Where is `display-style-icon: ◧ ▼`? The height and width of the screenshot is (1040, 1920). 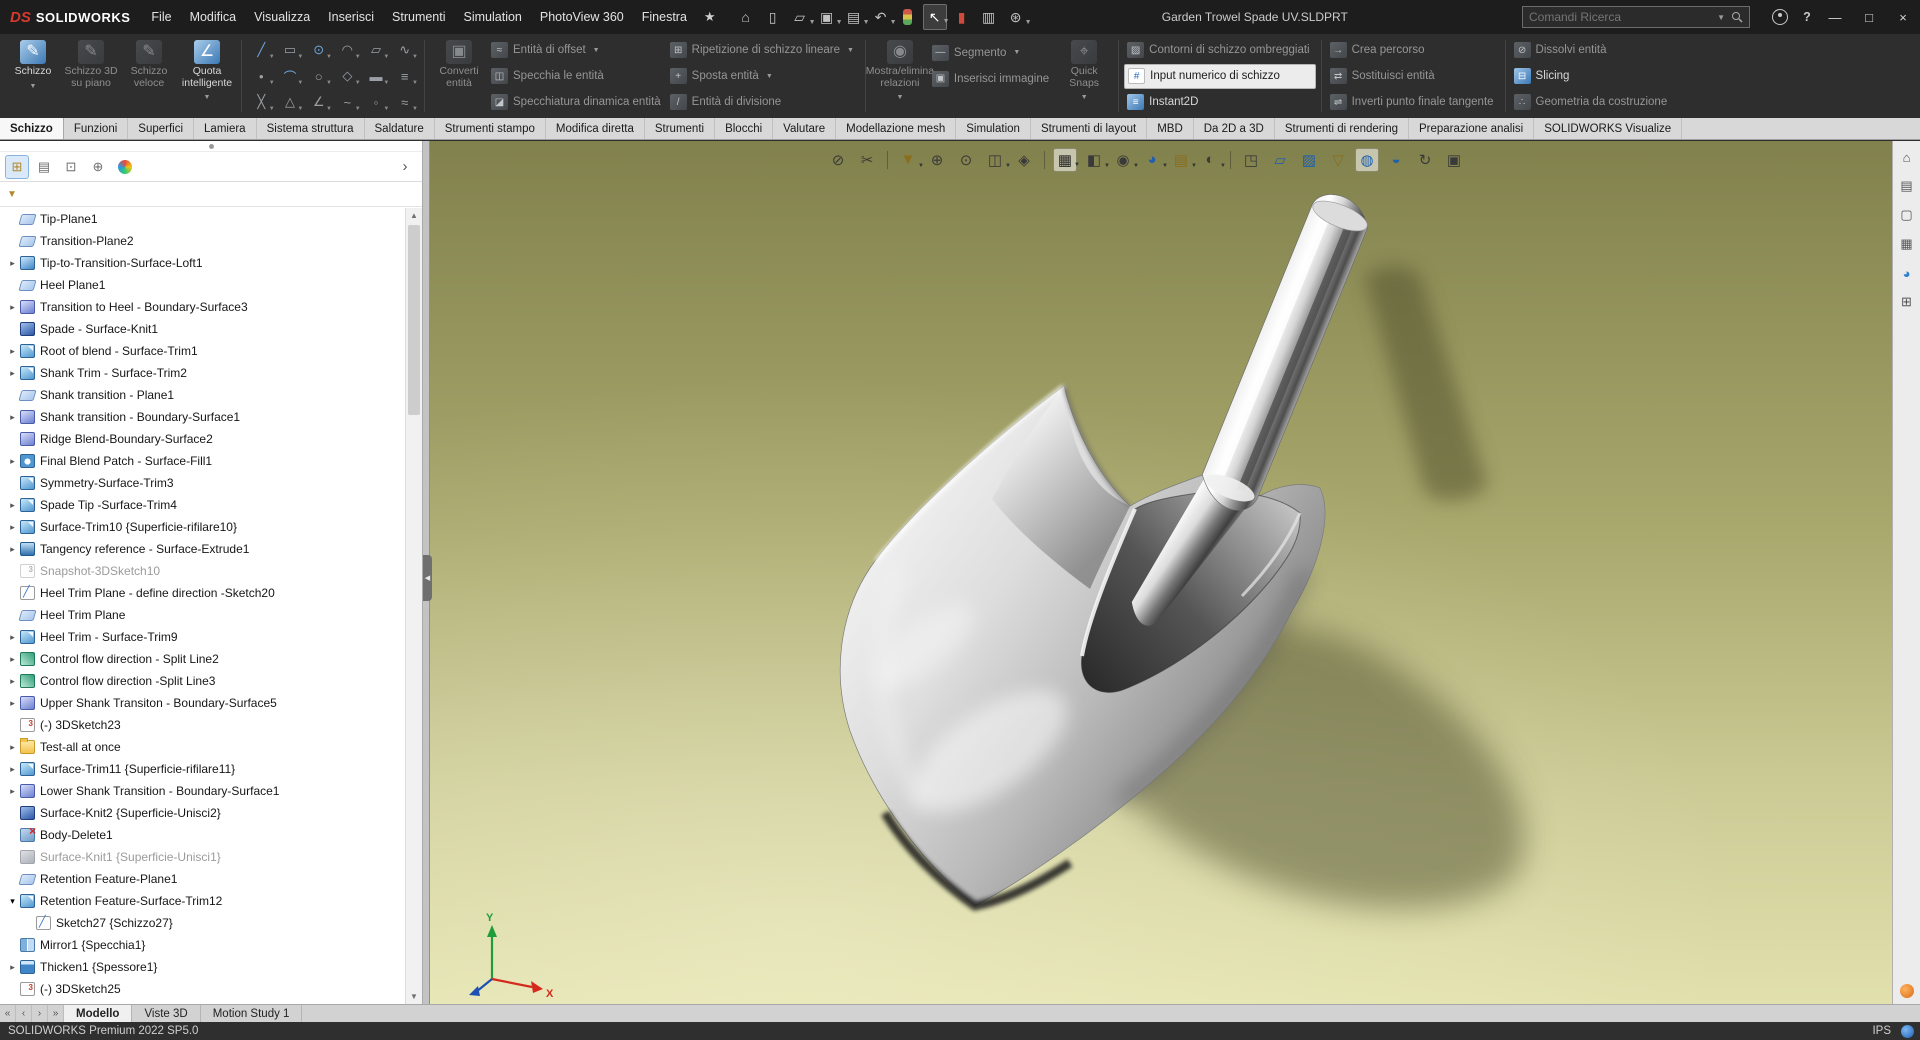 display-style-icon: ◧ ▼ is located at coordinates (1096, 160).